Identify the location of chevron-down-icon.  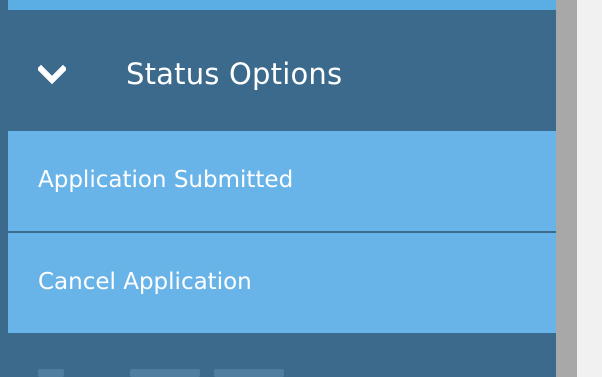
(52, 75).